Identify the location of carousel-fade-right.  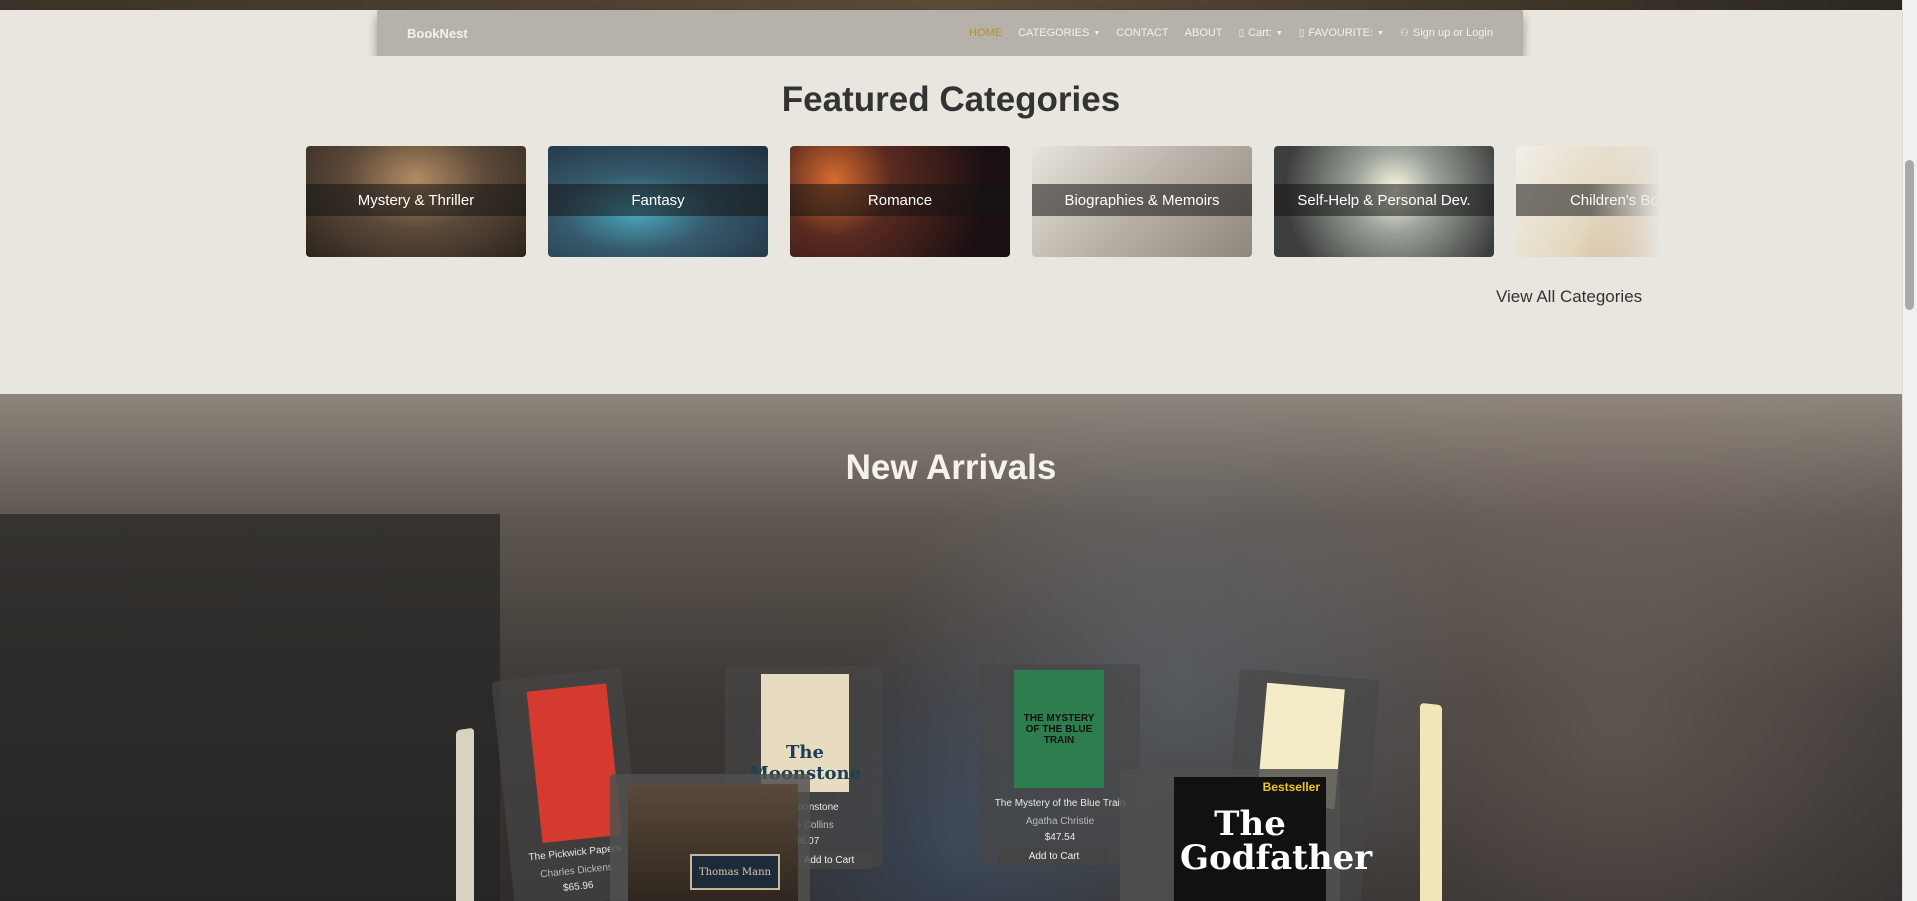
(1625, 201).